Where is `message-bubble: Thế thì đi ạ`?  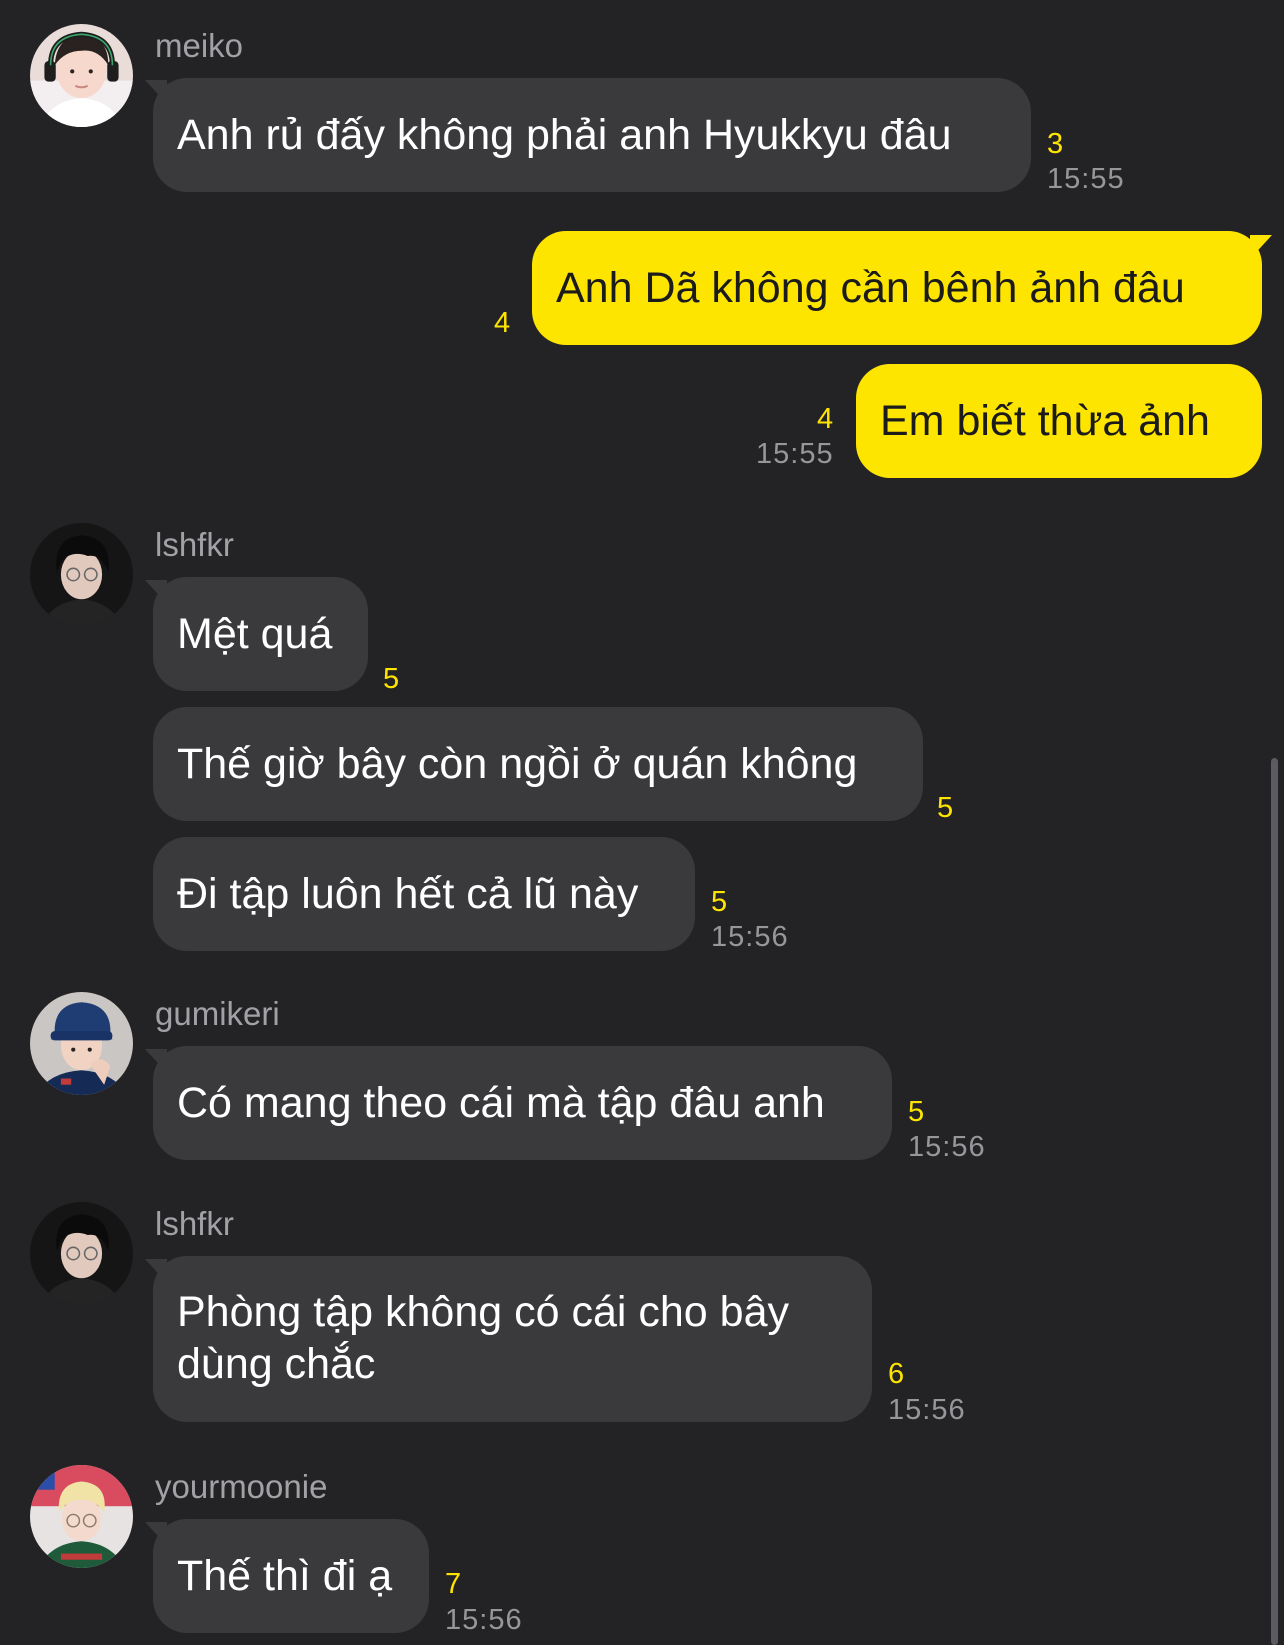 message-bubble: Thế thì đi ạ is located at coordinates (291, 1576).